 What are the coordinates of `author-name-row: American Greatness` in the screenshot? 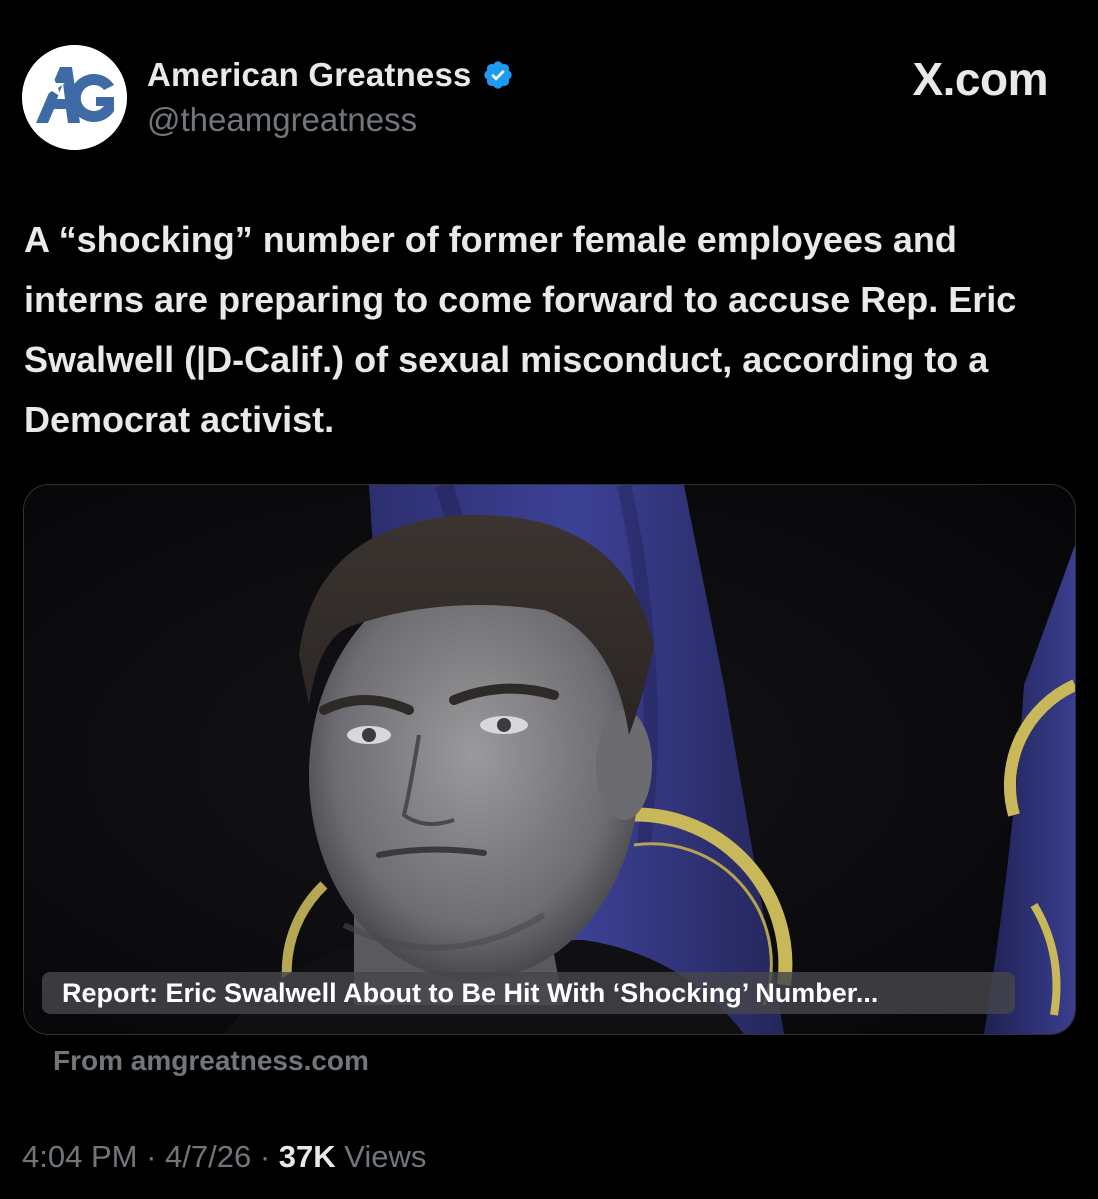 It's located at (330, 75).